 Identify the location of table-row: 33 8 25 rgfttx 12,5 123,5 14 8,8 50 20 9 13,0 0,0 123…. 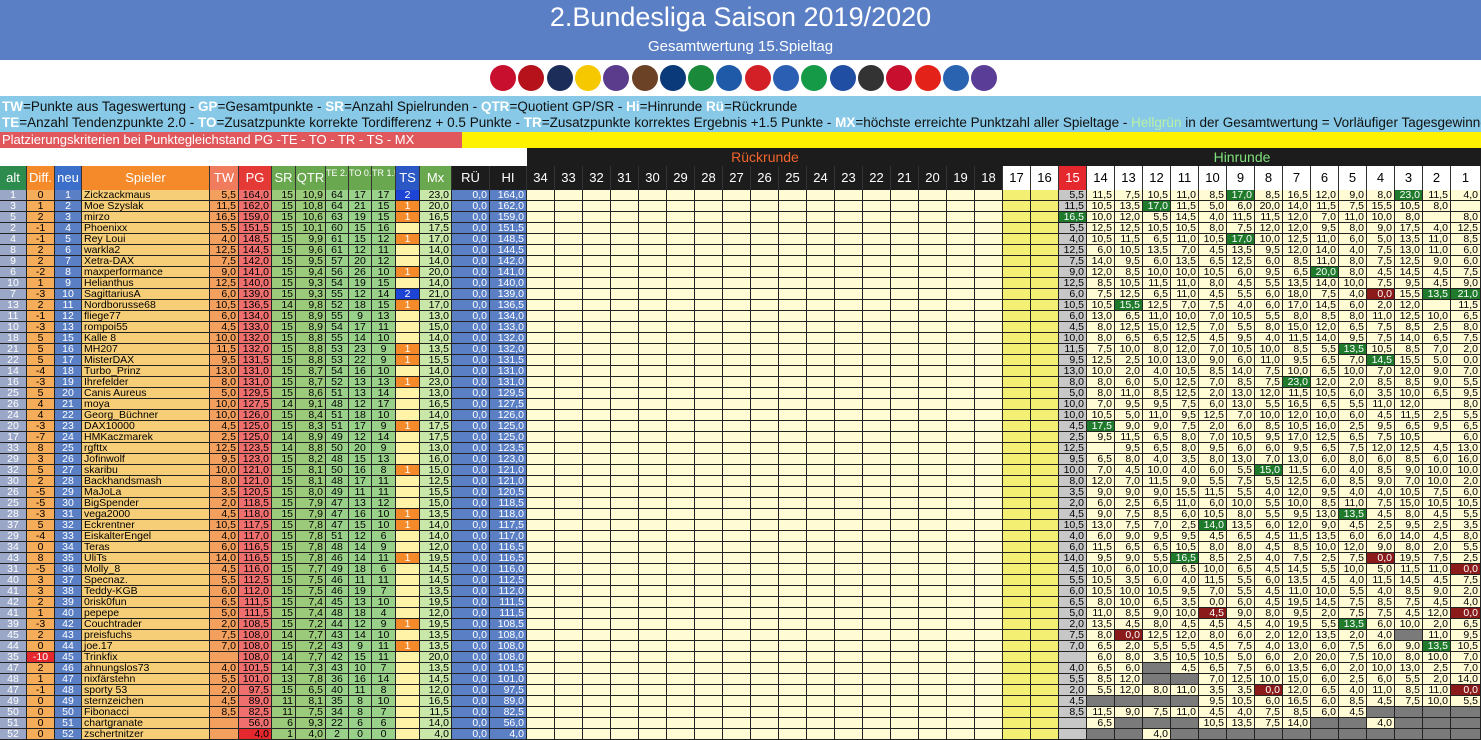
(740, 448).